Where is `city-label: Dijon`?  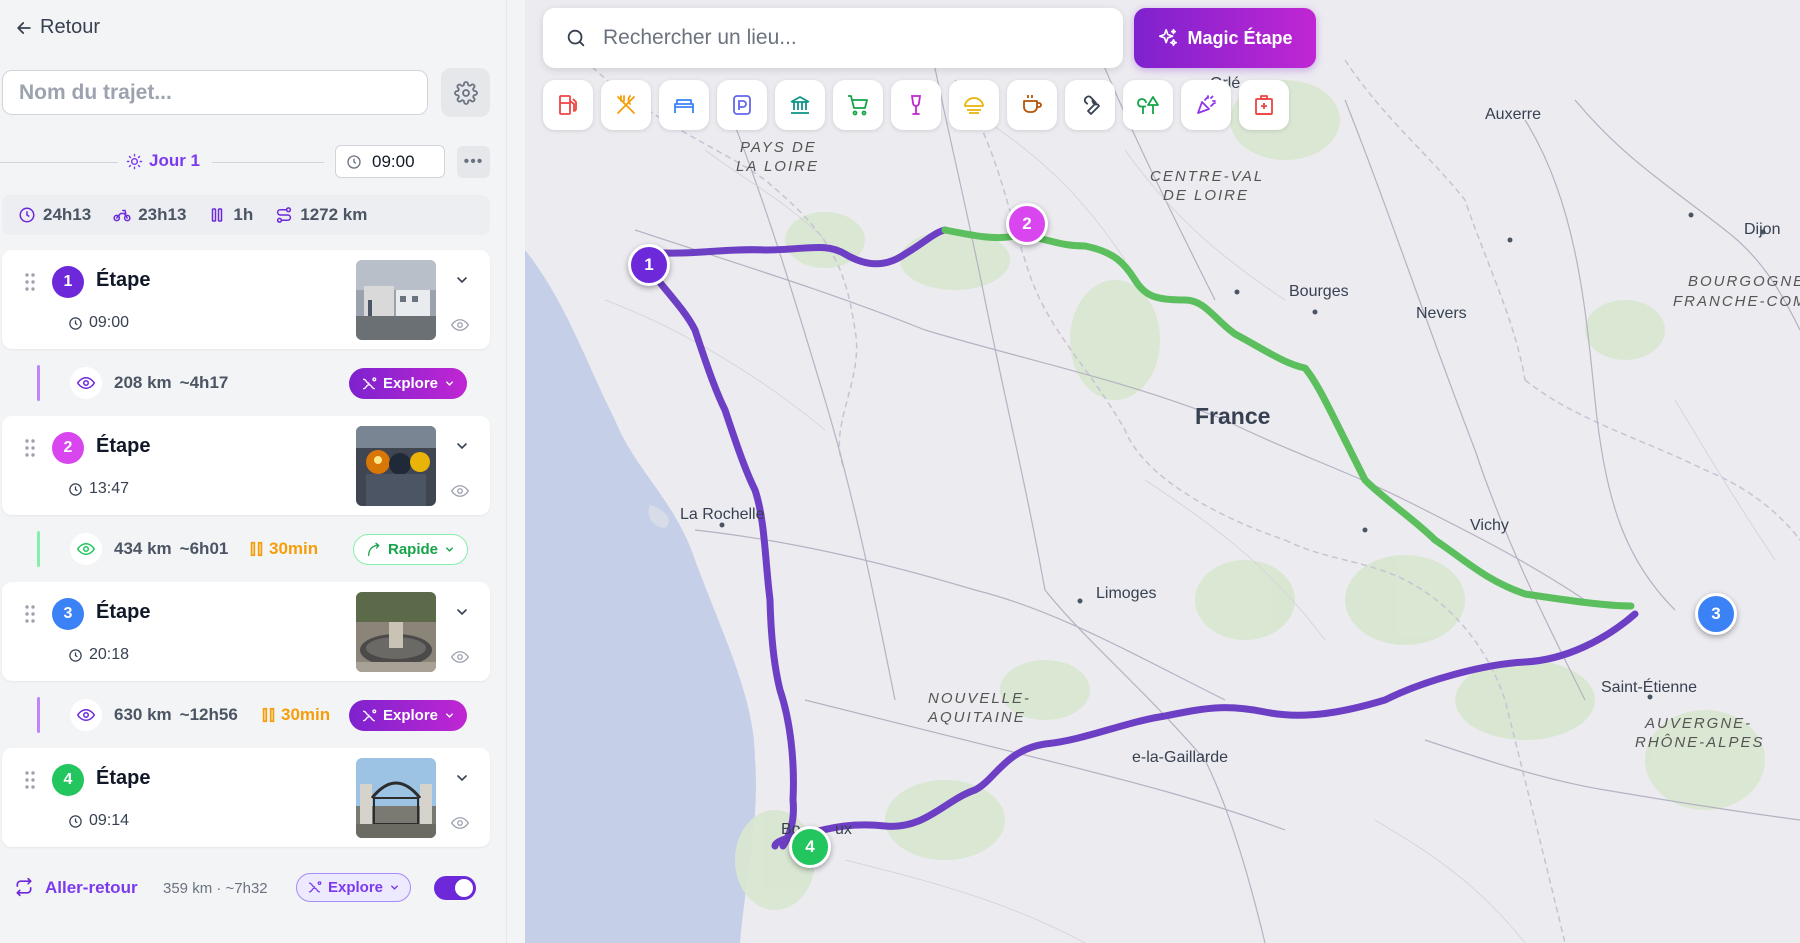
city-label: Dijon is located at coordinates (1762, 229).